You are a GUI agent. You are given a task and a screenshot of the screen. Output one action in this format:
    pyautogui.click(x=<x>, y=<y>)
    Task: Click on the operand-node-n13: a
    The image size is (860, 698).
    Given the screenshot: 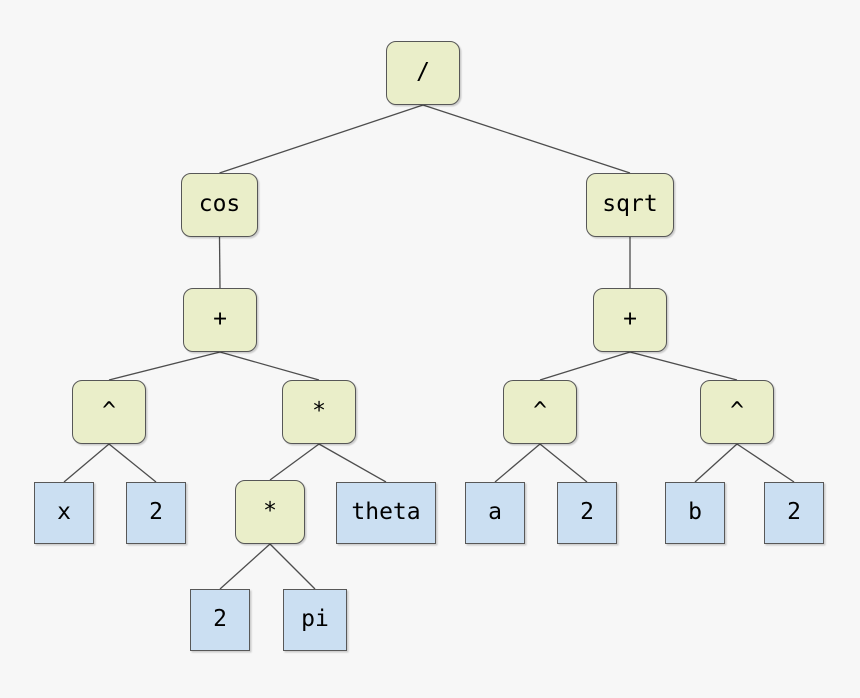 What is the action you would take?
    pyautogui.click(x=495, y=513)
    